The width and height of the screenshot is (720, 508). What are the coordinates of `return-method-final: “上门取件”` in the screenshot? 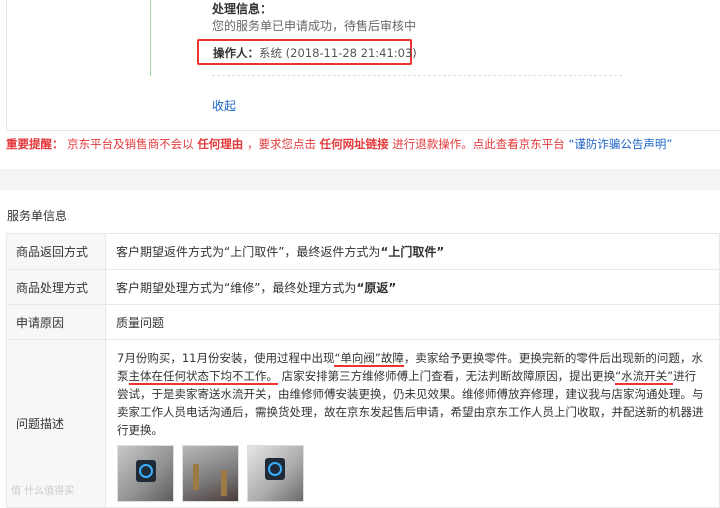 It's located at (412, 252).